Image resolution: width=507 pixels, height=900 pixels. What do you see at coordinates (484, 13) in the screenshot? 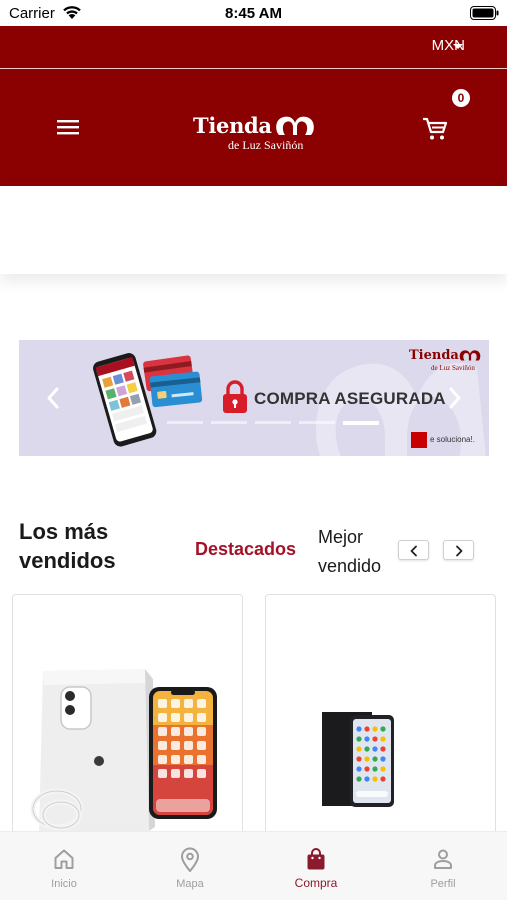
I see `battery-icon` at bounding box center [484, 13].